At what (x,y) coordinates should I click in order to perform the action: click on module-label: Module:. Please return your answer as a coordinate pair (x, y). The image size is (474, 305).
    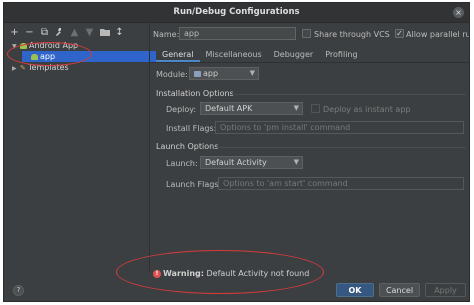
    Looking at the image, I should click on (172, 74).